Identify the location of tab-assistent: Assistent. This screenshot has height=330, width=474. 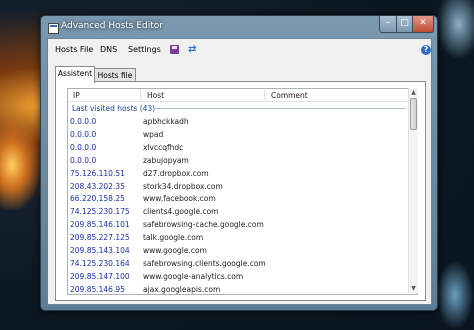
(75, 74).